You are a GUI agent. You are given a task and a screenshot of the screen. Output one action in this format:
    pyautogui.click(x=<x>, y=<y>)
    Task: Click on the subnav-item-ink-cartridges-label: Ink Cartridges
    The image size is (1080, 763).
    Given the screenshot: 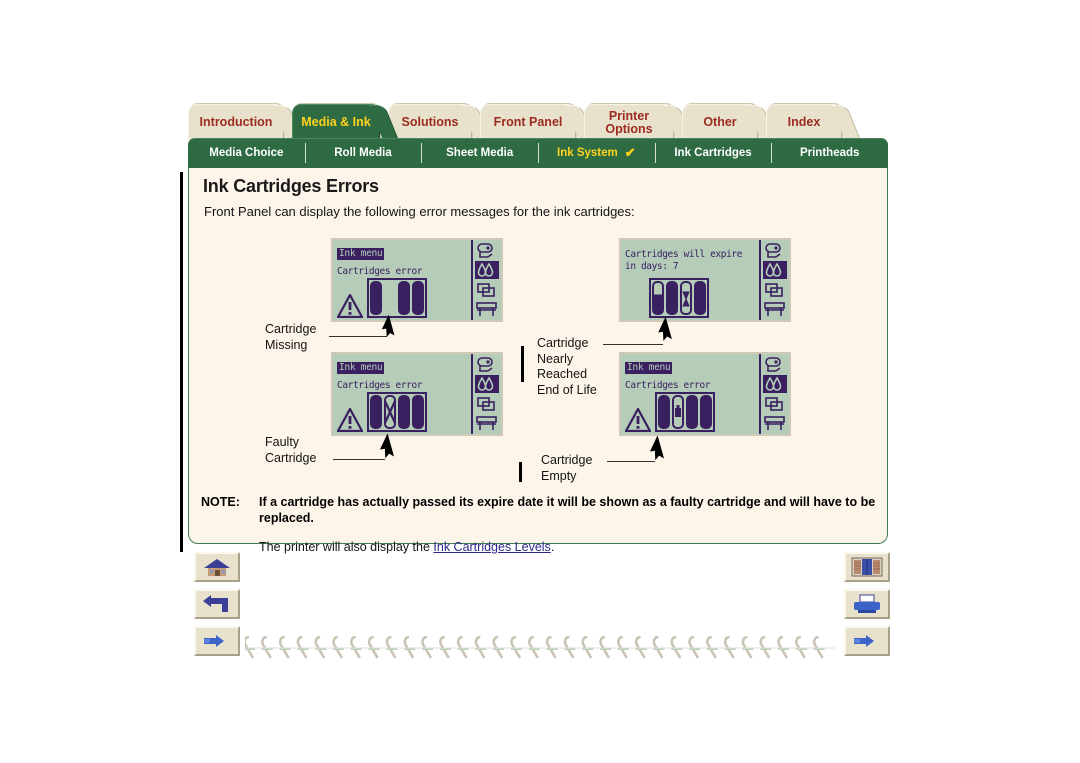 What is the action you would take?
    pyautogui.click(x=713, y=153)
    